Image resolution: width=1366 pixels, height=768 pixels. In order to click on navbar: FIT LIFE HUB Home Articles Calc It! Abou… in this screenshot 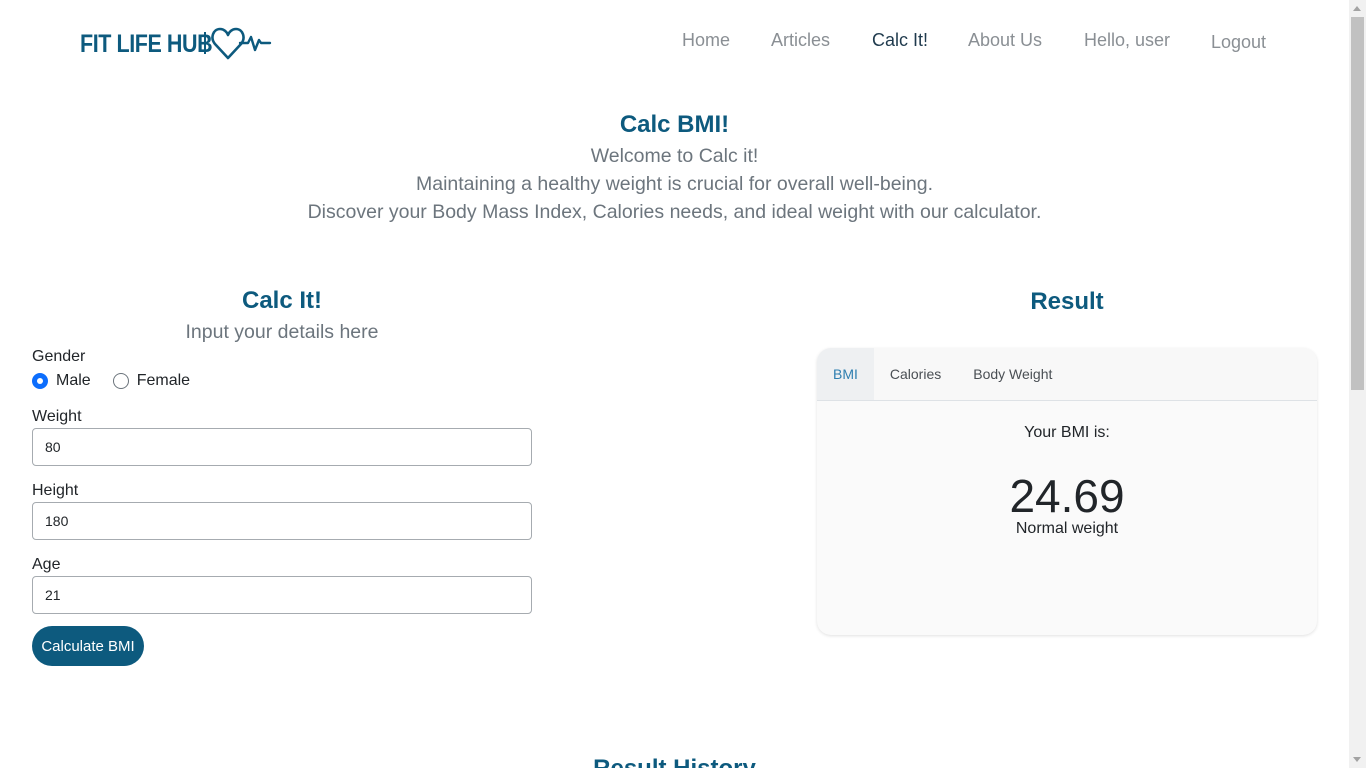, I will do `click(674, 44)`.